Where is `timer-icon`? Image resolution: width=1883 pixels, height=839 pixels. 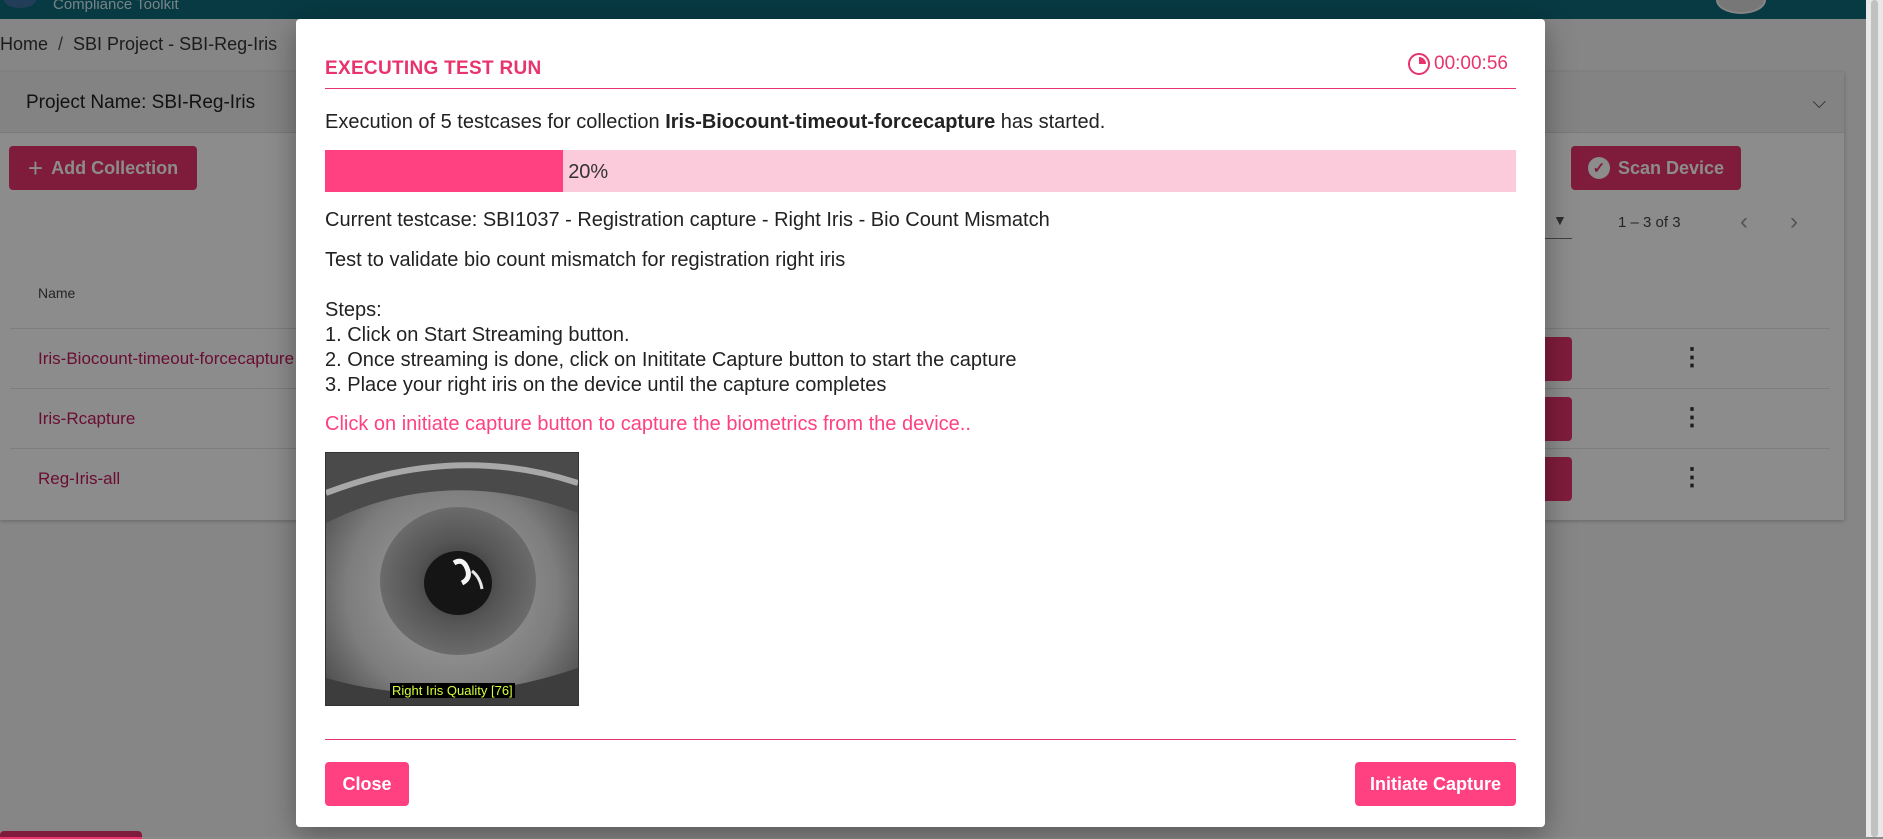 timer-icon is located at coordinates (1419, 64).